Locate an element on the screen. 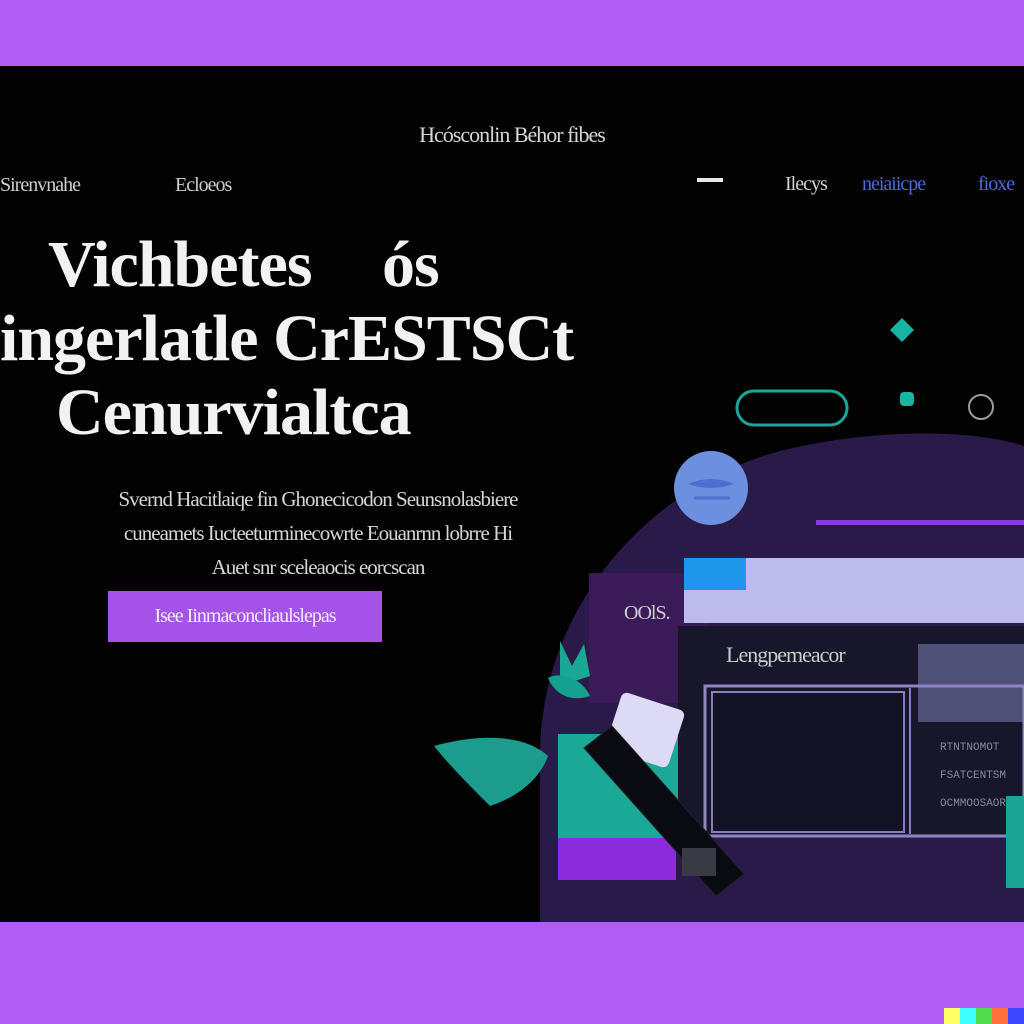 The height and width of the screenshot is (1024, 1024). mini-text-3: OCMMOOSAOR is located at coordinates (973, 804).